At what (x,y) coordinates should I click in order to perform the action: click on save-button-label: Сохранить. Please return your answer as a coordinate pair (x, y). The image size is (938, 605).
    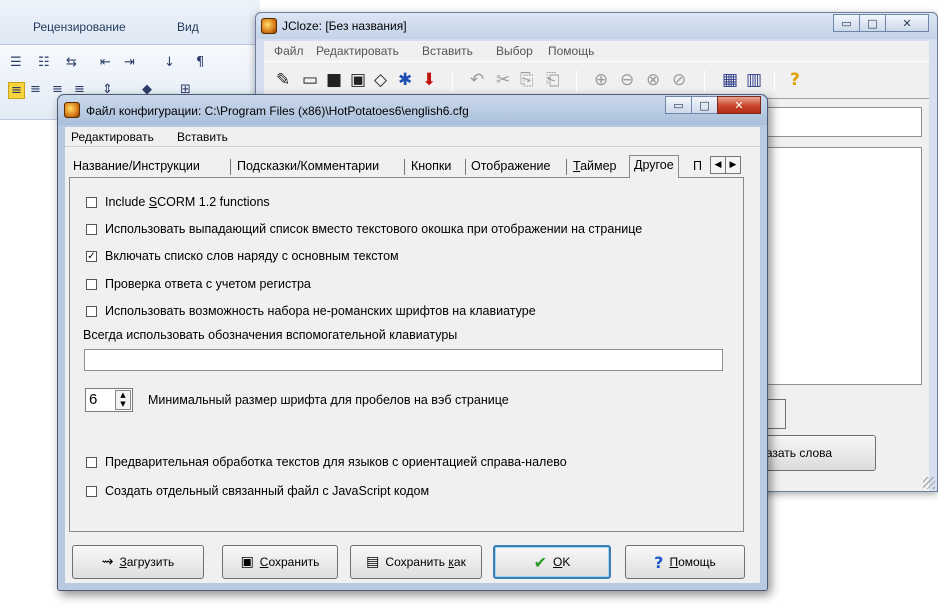
    Looking at the image, I should click on (289, 562).